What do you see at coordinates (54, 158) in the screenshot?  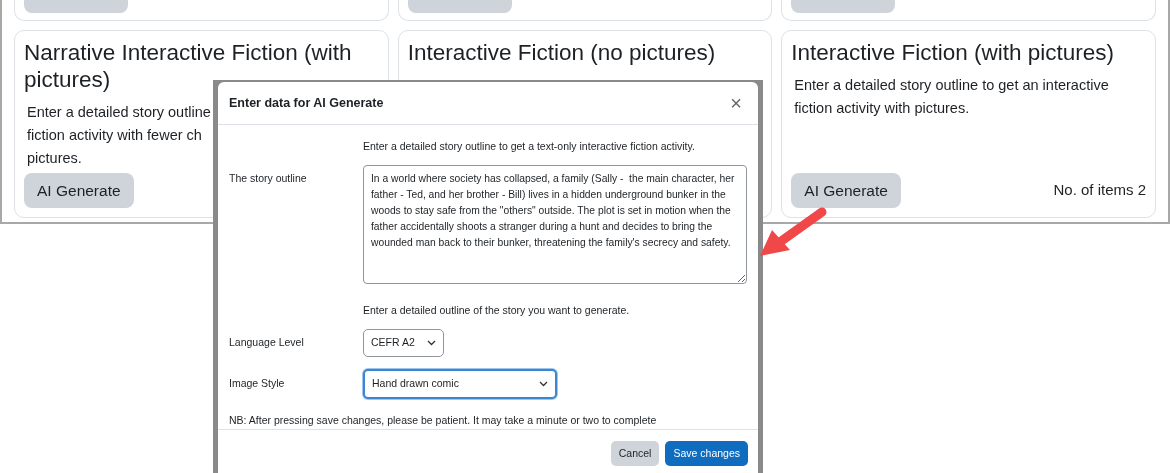 I see `card-description: pictures.` at bounding box center [54, 158].